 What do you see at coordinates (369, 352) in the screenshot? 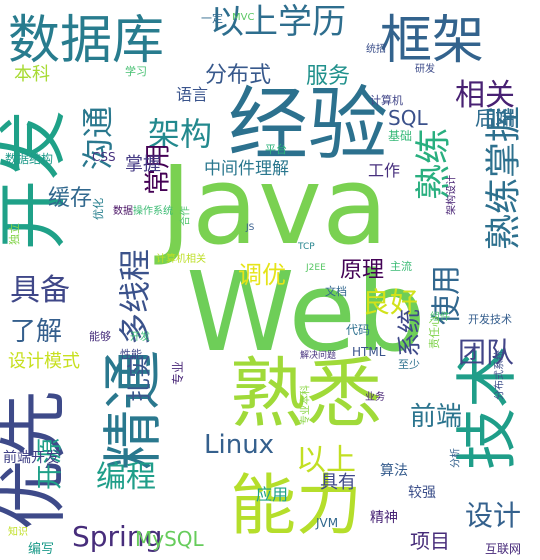
I see `cloud-word: HTML` at bounding box center [369, 352].